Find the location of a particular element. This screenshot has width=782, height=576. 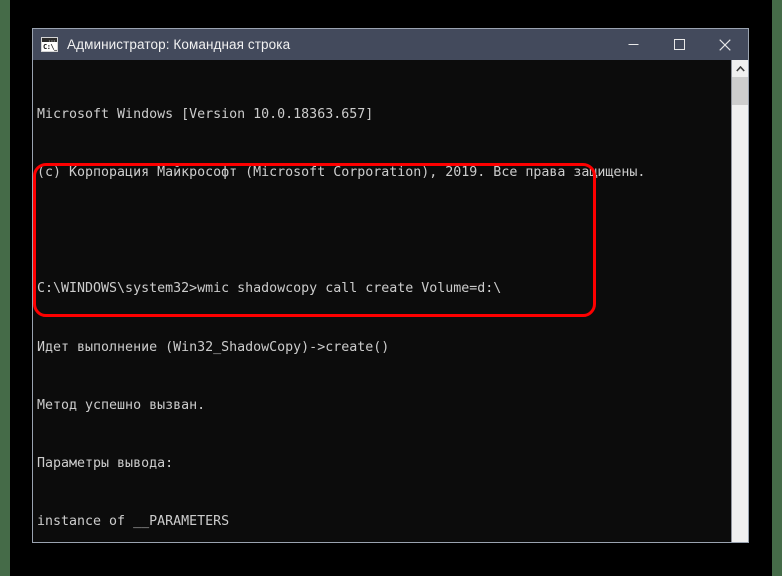

window-title-bar: ••• C:\_ Администратор: Командная строка is located at coordinates (390, 44).